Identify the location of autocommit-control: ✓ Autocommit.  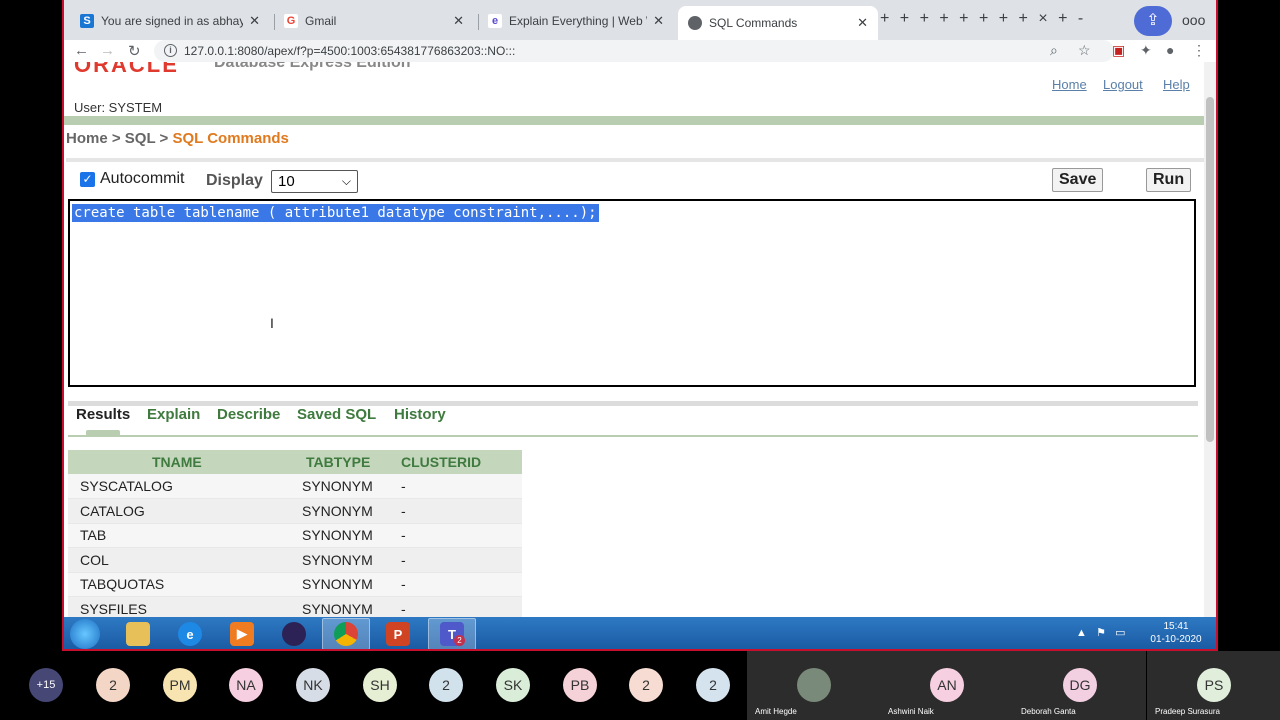
(132, 179).